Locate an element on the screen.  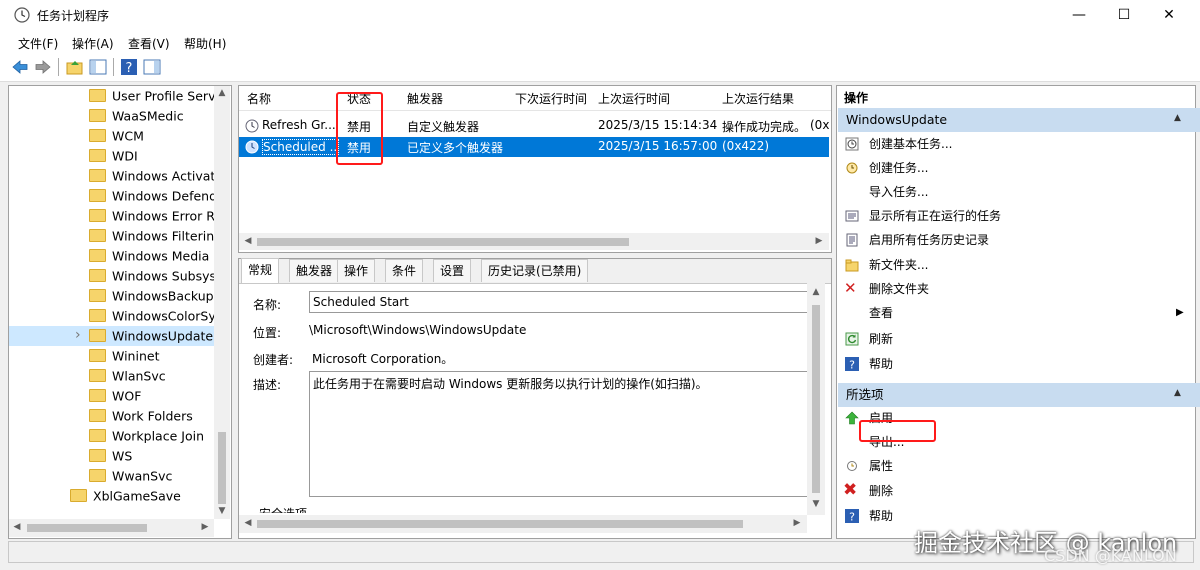
show-action-pane-icon is located at coordinates (152, 67).